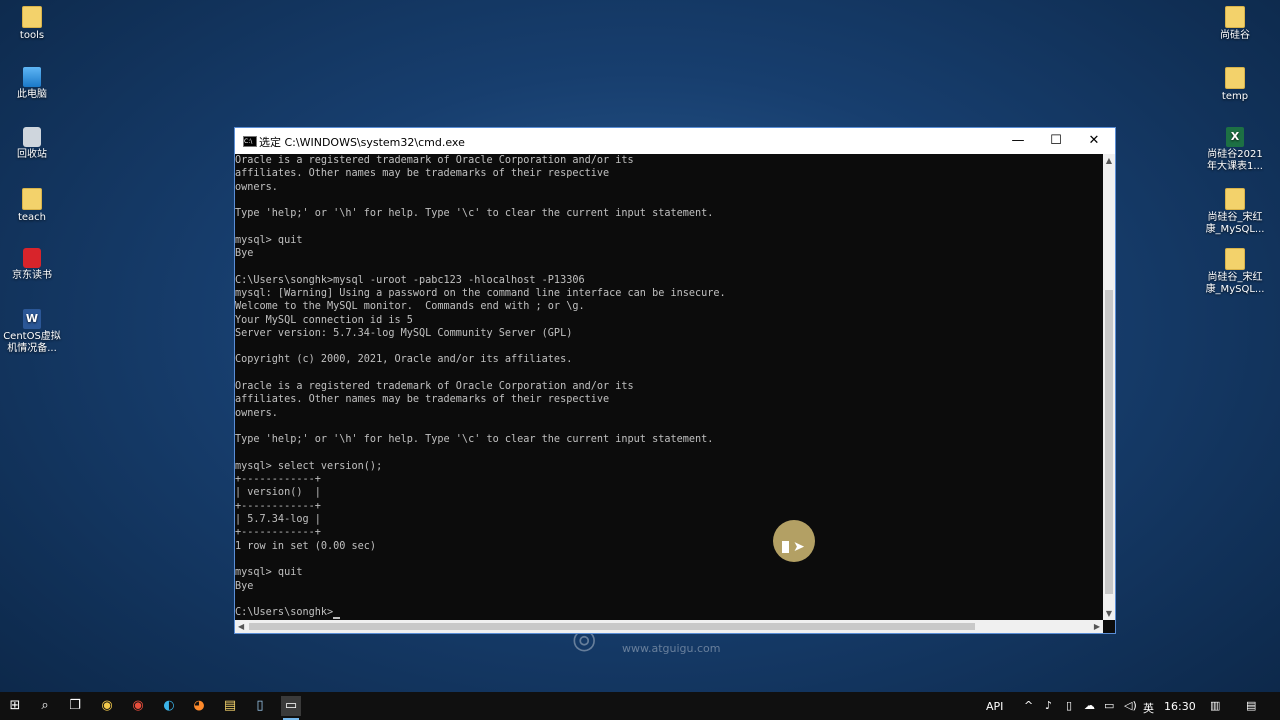 This screenshot has height=720, width=1280. I want to click on input-language-label: 英, so click(1148, 708).